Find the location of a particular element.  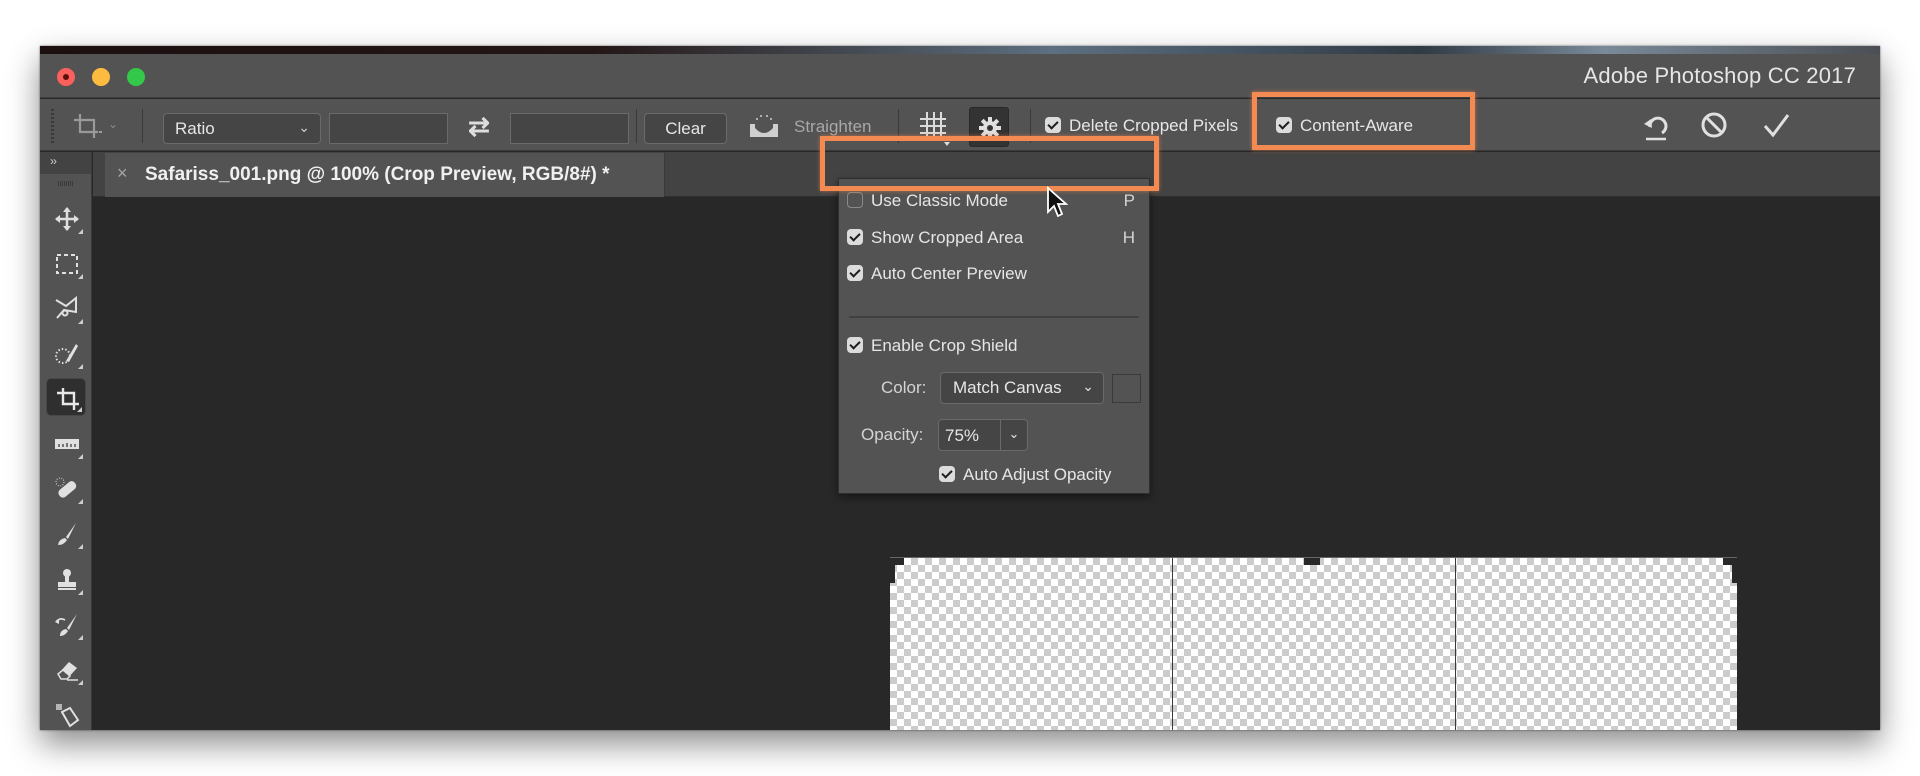

opacity-value: 75% is located at coordinates (962, 436).